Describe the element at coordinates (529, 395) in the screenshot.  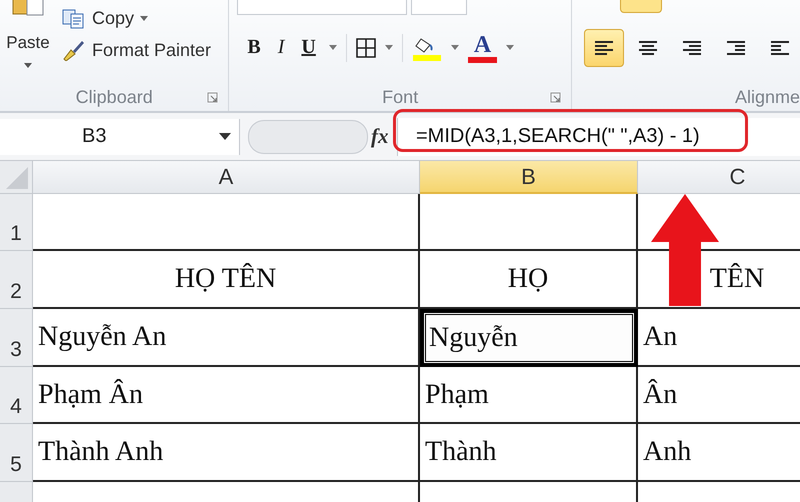
I see `table-cell: Phạm` at that location.